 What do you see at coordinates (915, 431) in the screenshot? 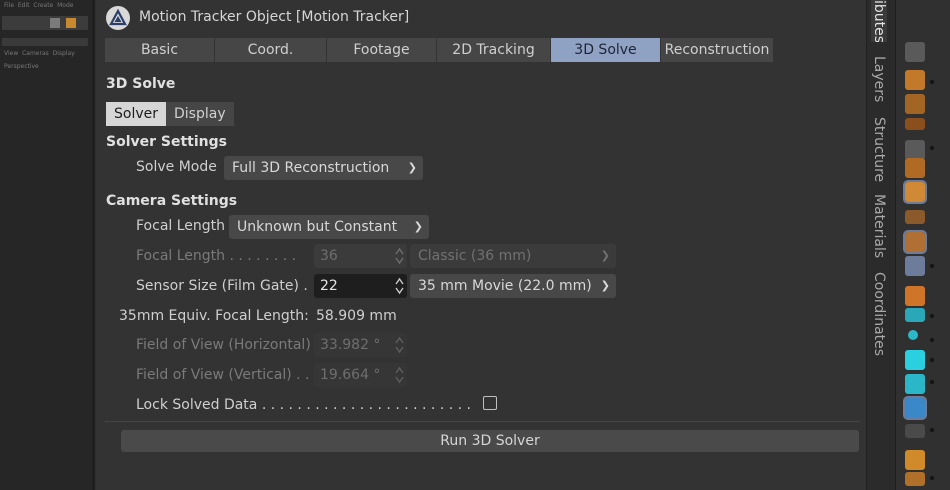
I see `group-icon` at bounding box center [915, 431].